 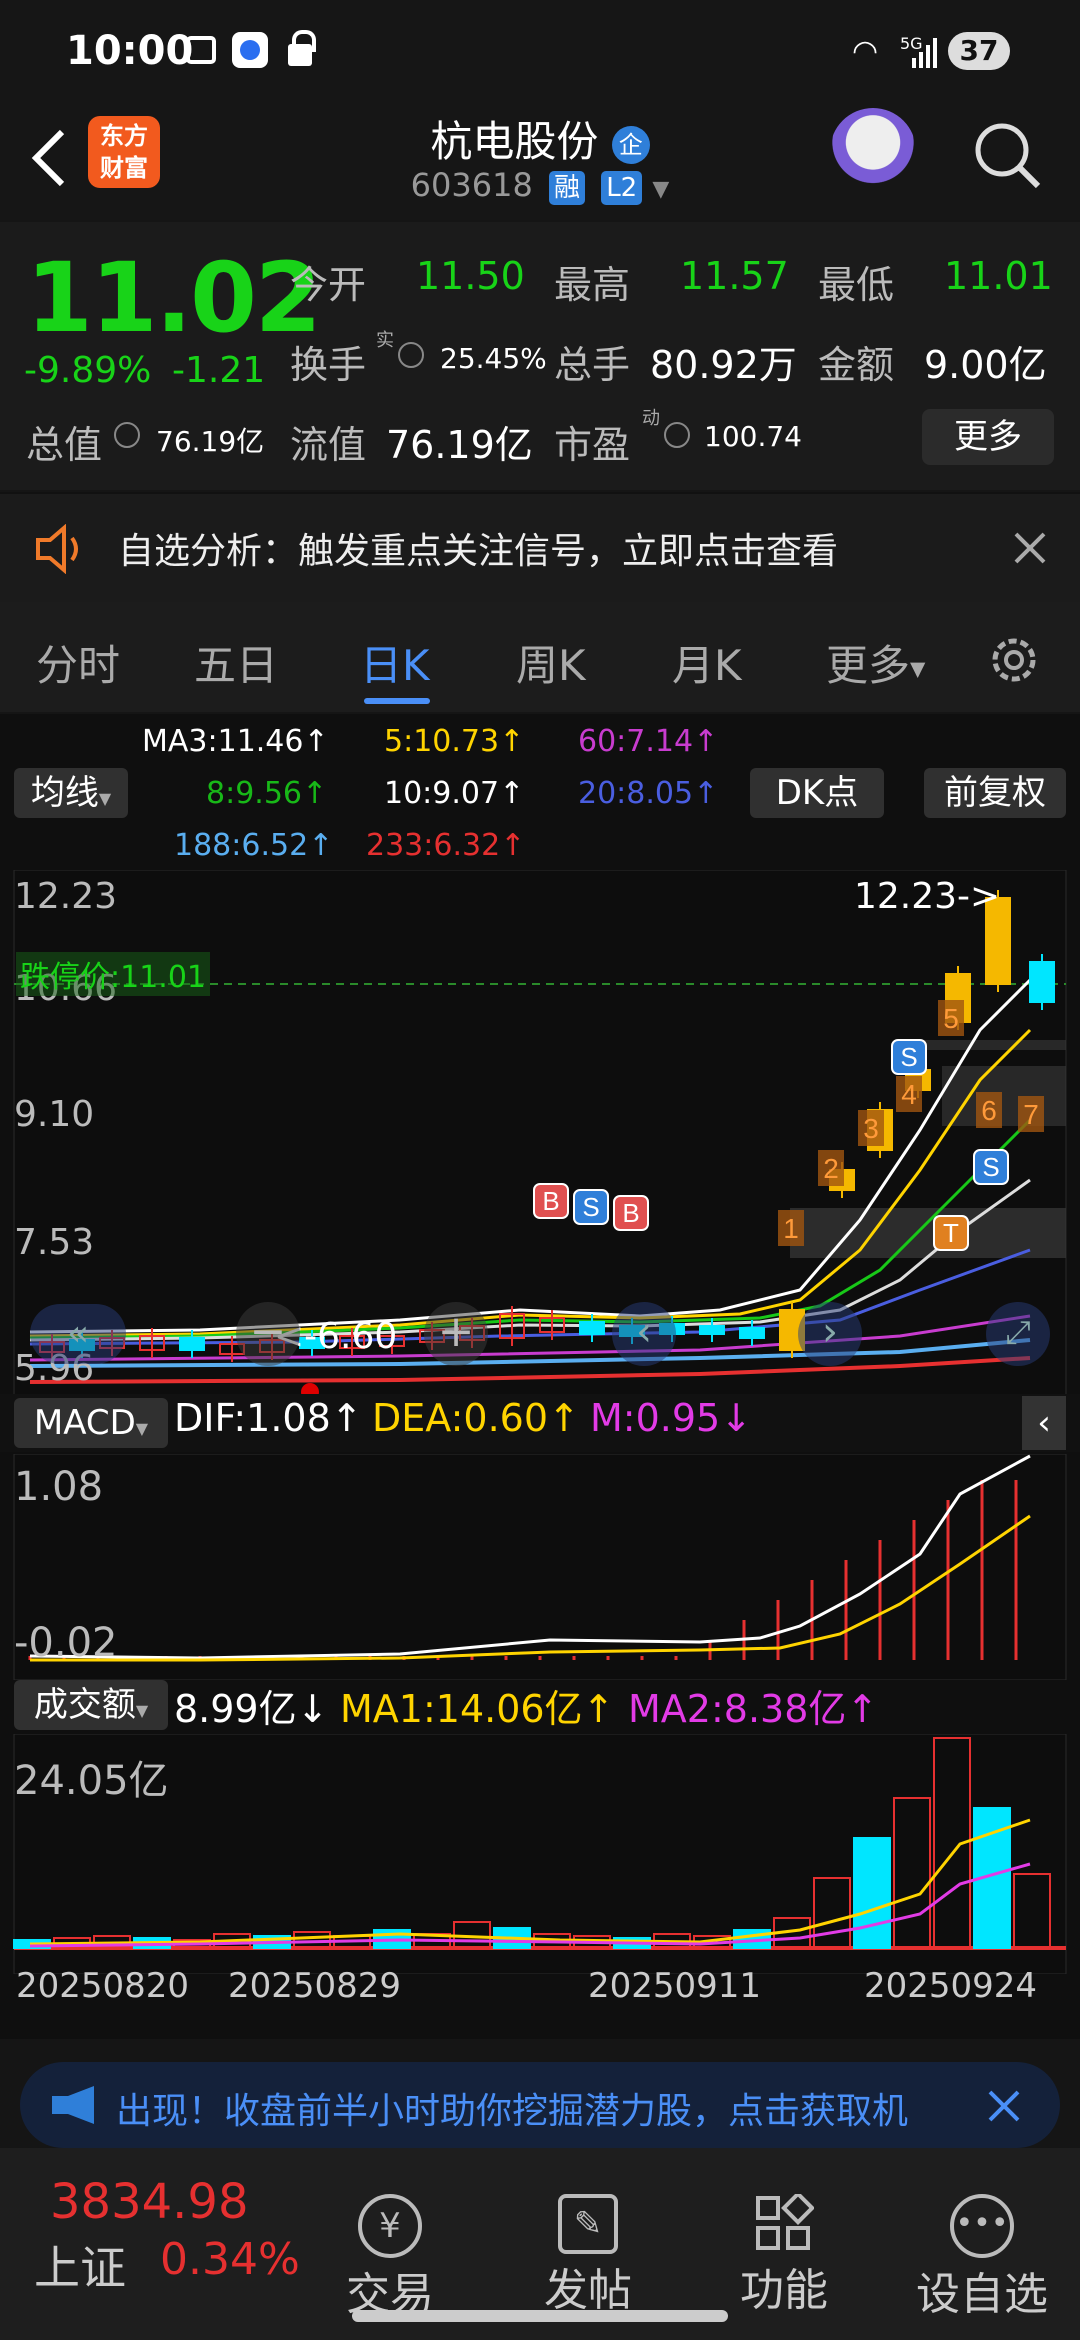 I want to click on promo-banner: 出现！收盘前半小时助你挖掘潜力股，点击获取机, so click(x=540, y=2105).